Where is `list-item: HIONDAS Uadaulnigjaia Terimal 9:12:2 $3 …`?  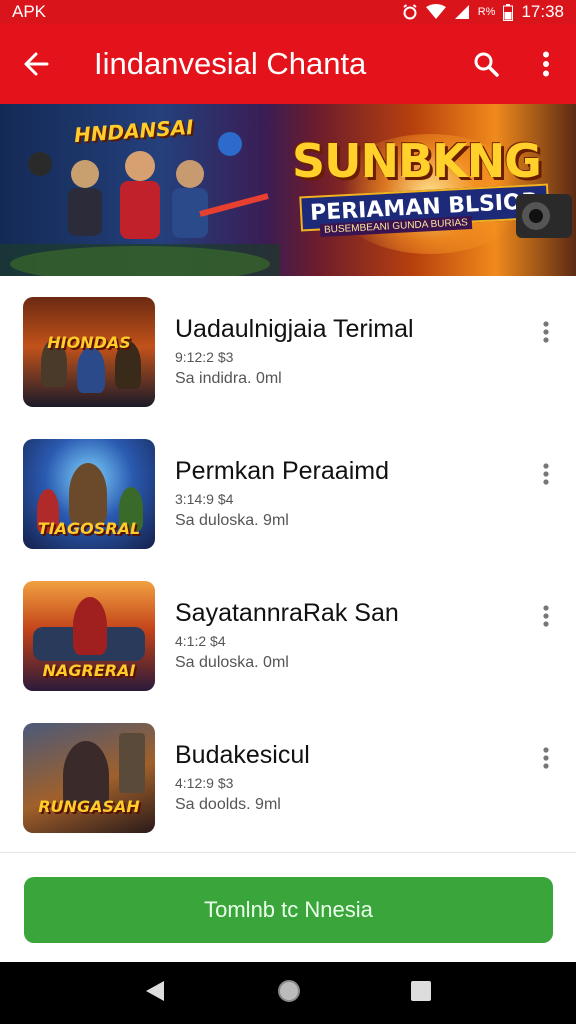 list-item: HIONDAS Uadaulnigjaia Terimal 9:12:2 $3 … is located at coordinates (288, 353).